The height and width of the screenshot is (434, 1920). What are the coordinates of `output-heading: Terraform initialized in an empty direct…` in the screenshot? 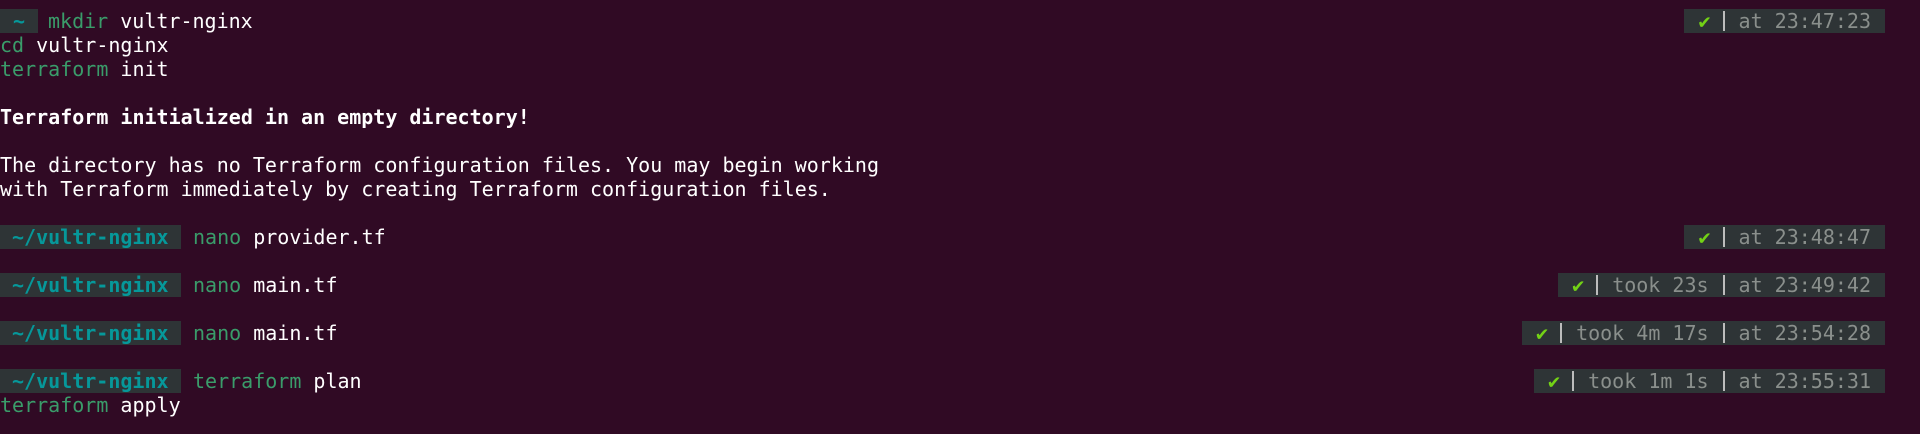 It's located at (265, 117).